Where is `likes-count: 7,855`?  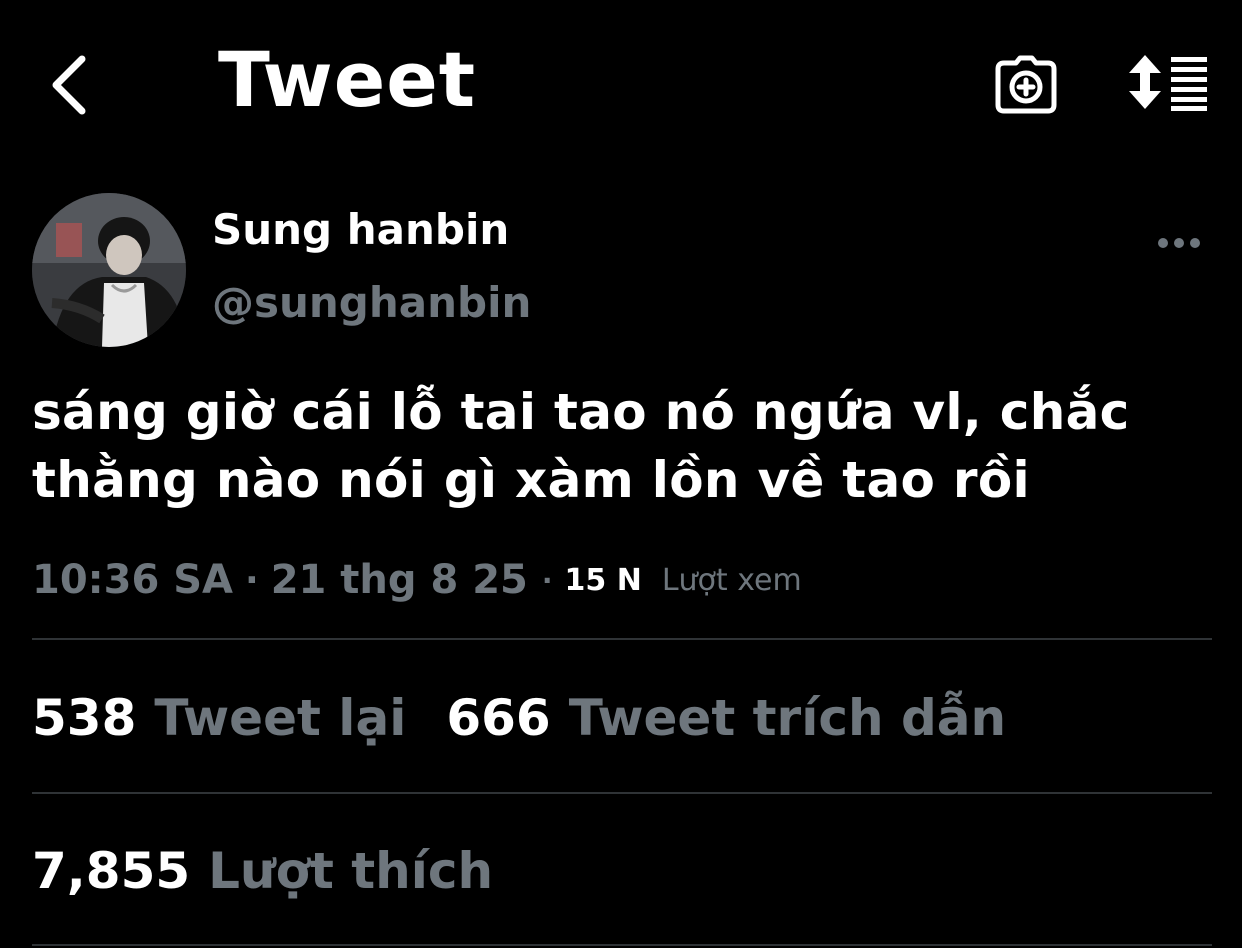 likes-count: 7,855 is located at coordinates (111, 871).